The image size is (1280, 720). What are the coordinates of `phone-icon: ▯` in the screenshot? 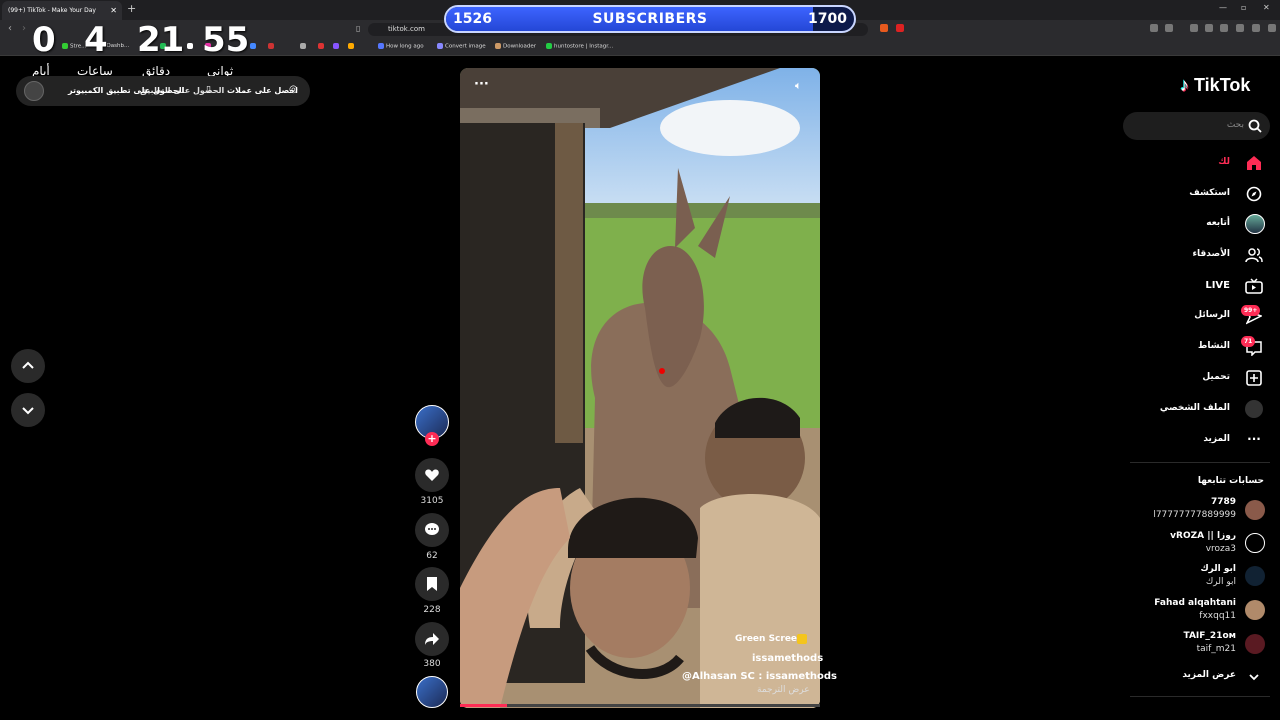 It's located at (208, 90).